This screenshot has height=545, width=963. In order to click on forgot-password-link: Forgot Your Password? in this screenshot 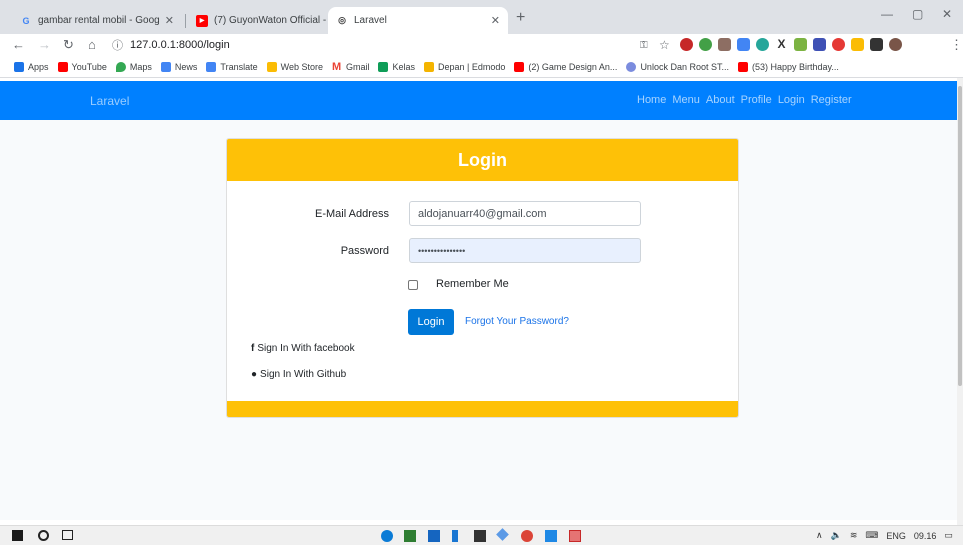, I will do `click(517, 321)`.